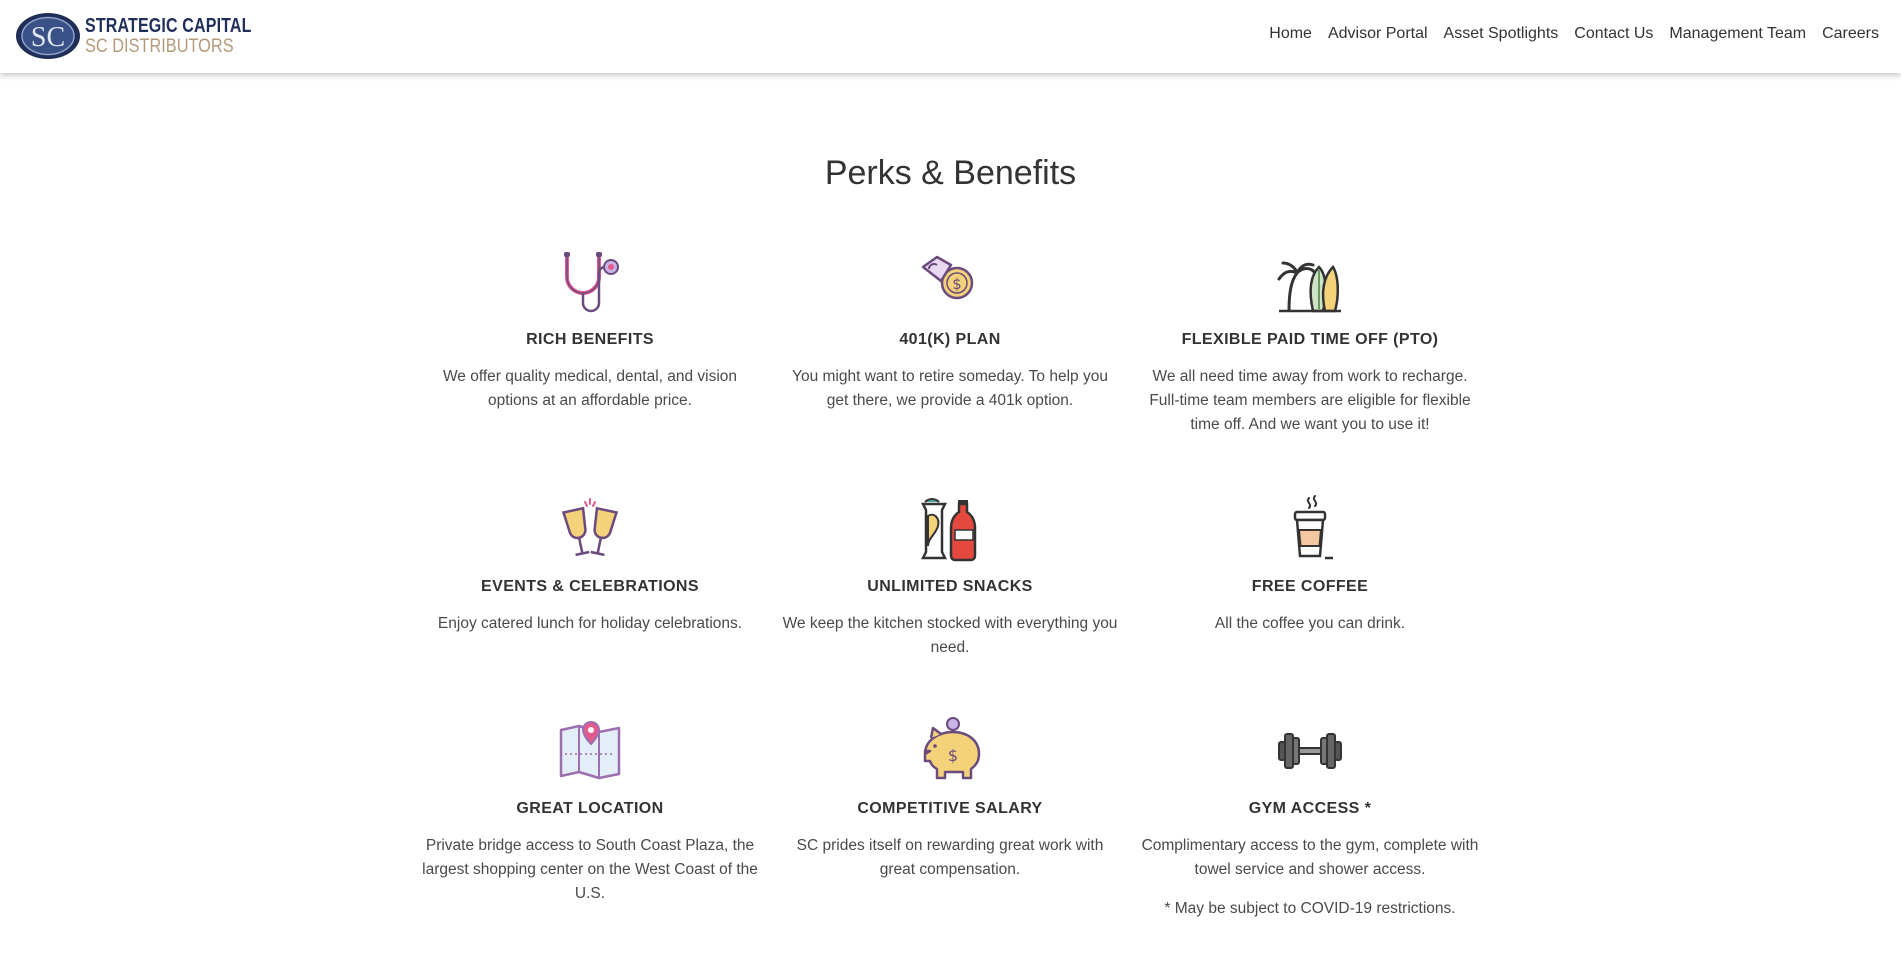 The height and width of the screenshot is (975, 1901). Describe the element at coordinates (1501, 34) in the screenshot. I see `nav-asset-spotlights: Asset Spotlights` at that location.